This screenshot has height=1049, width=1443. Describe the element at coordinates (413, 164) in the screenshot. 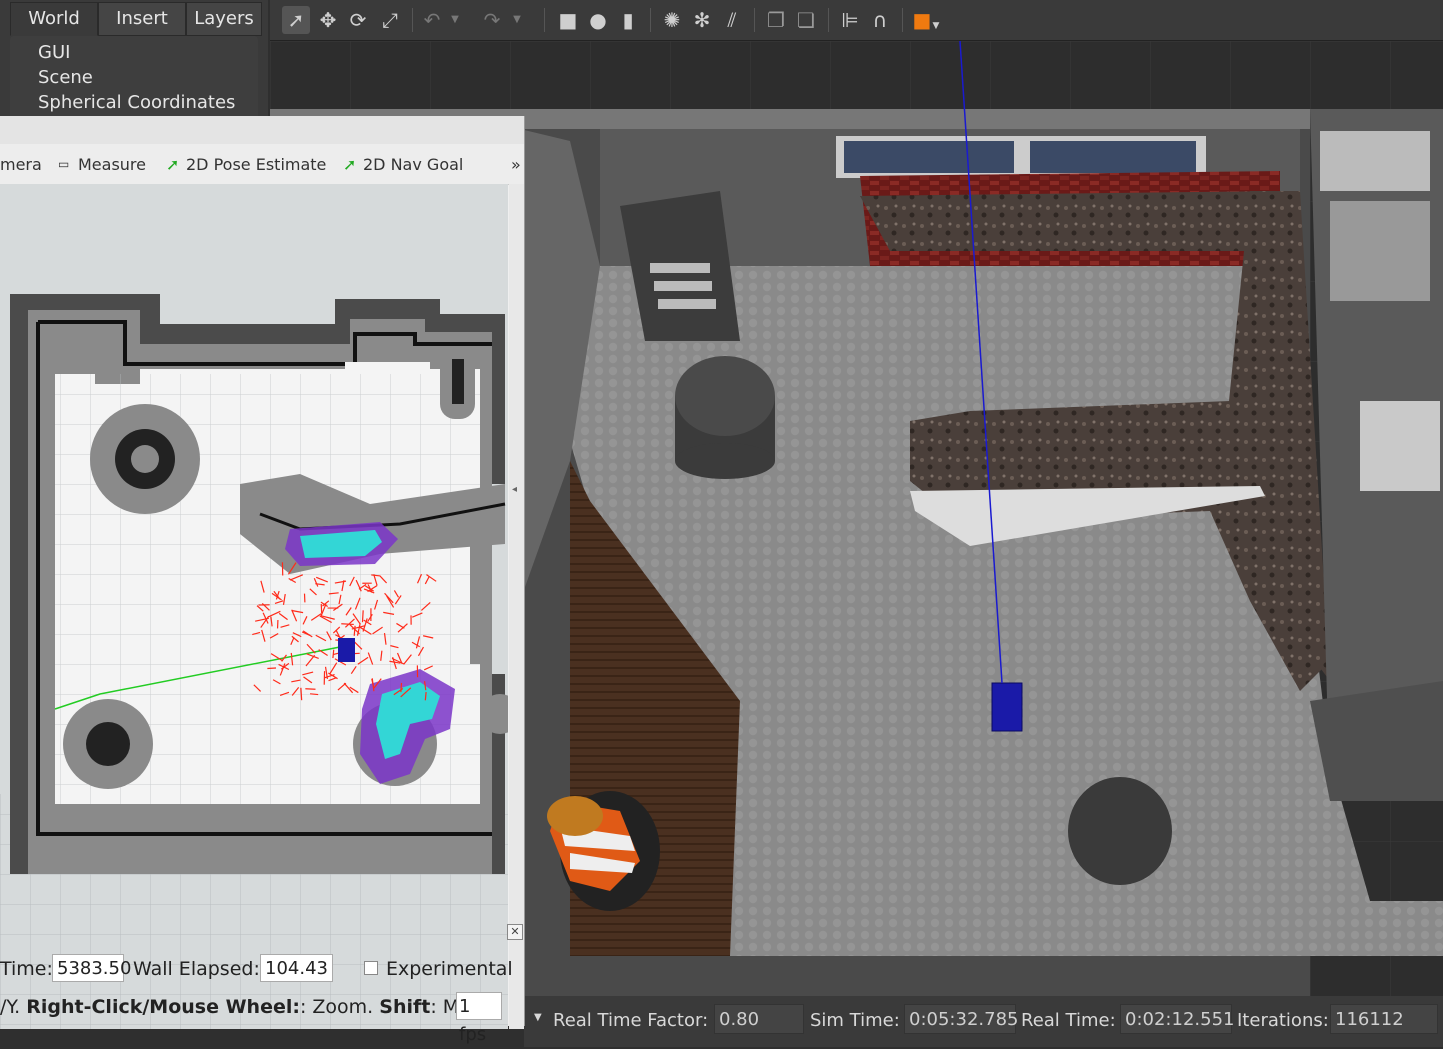

I see `tool-2d-nav-goal: 2D Nav Goal` at that location.